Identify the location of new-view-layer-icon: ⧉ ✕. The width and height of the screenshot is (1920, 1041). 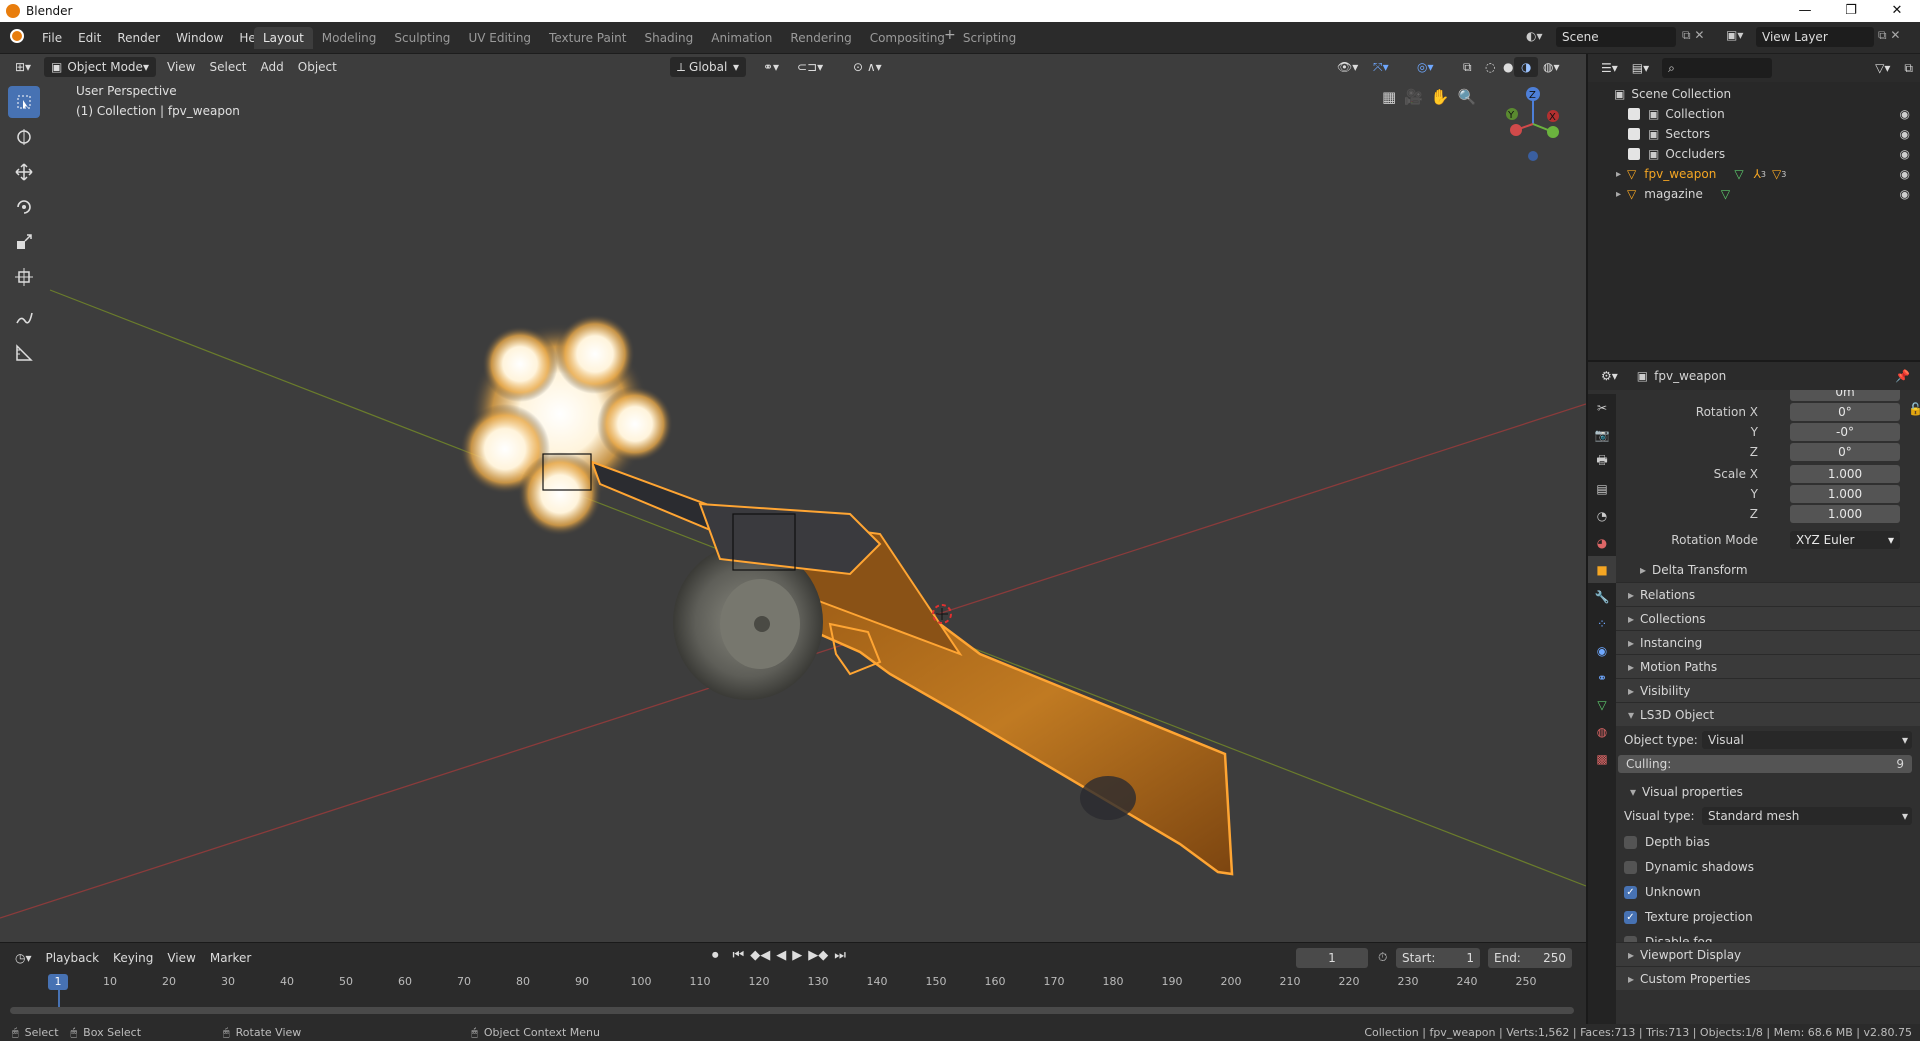
(1889, 35).